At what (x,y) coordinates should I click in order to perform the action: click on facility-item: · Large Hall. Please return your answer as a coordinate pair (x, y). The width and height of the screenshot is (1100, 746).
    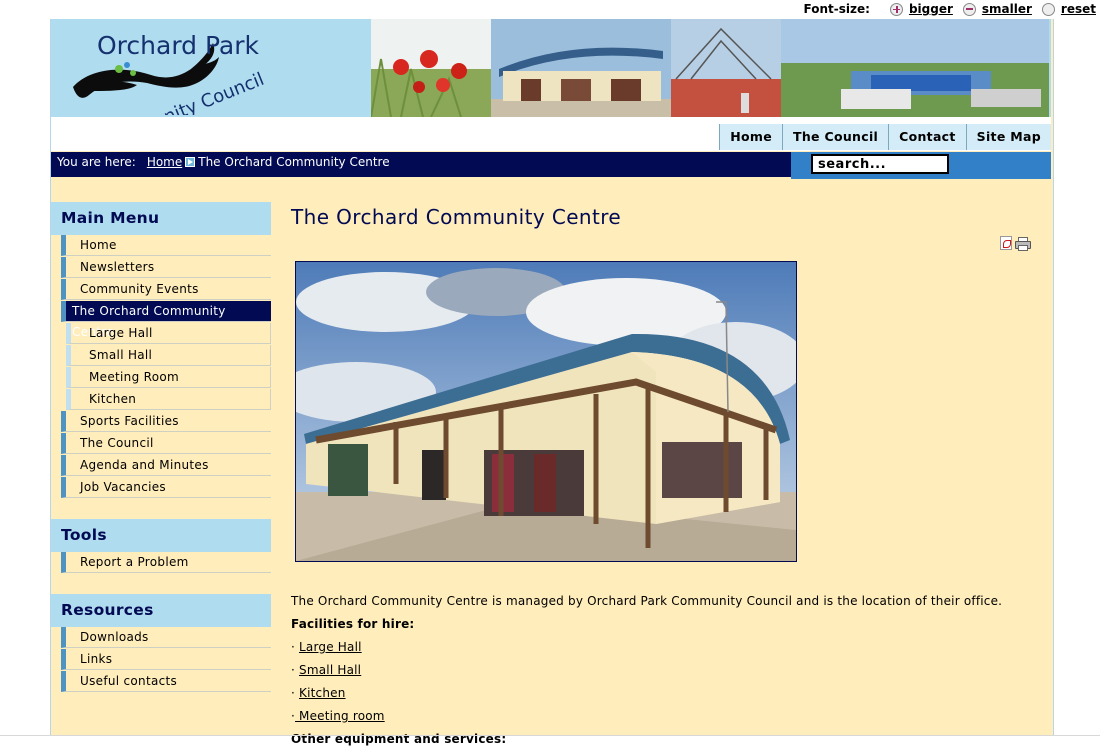
    Looking at the image, I should click on (326, 647).